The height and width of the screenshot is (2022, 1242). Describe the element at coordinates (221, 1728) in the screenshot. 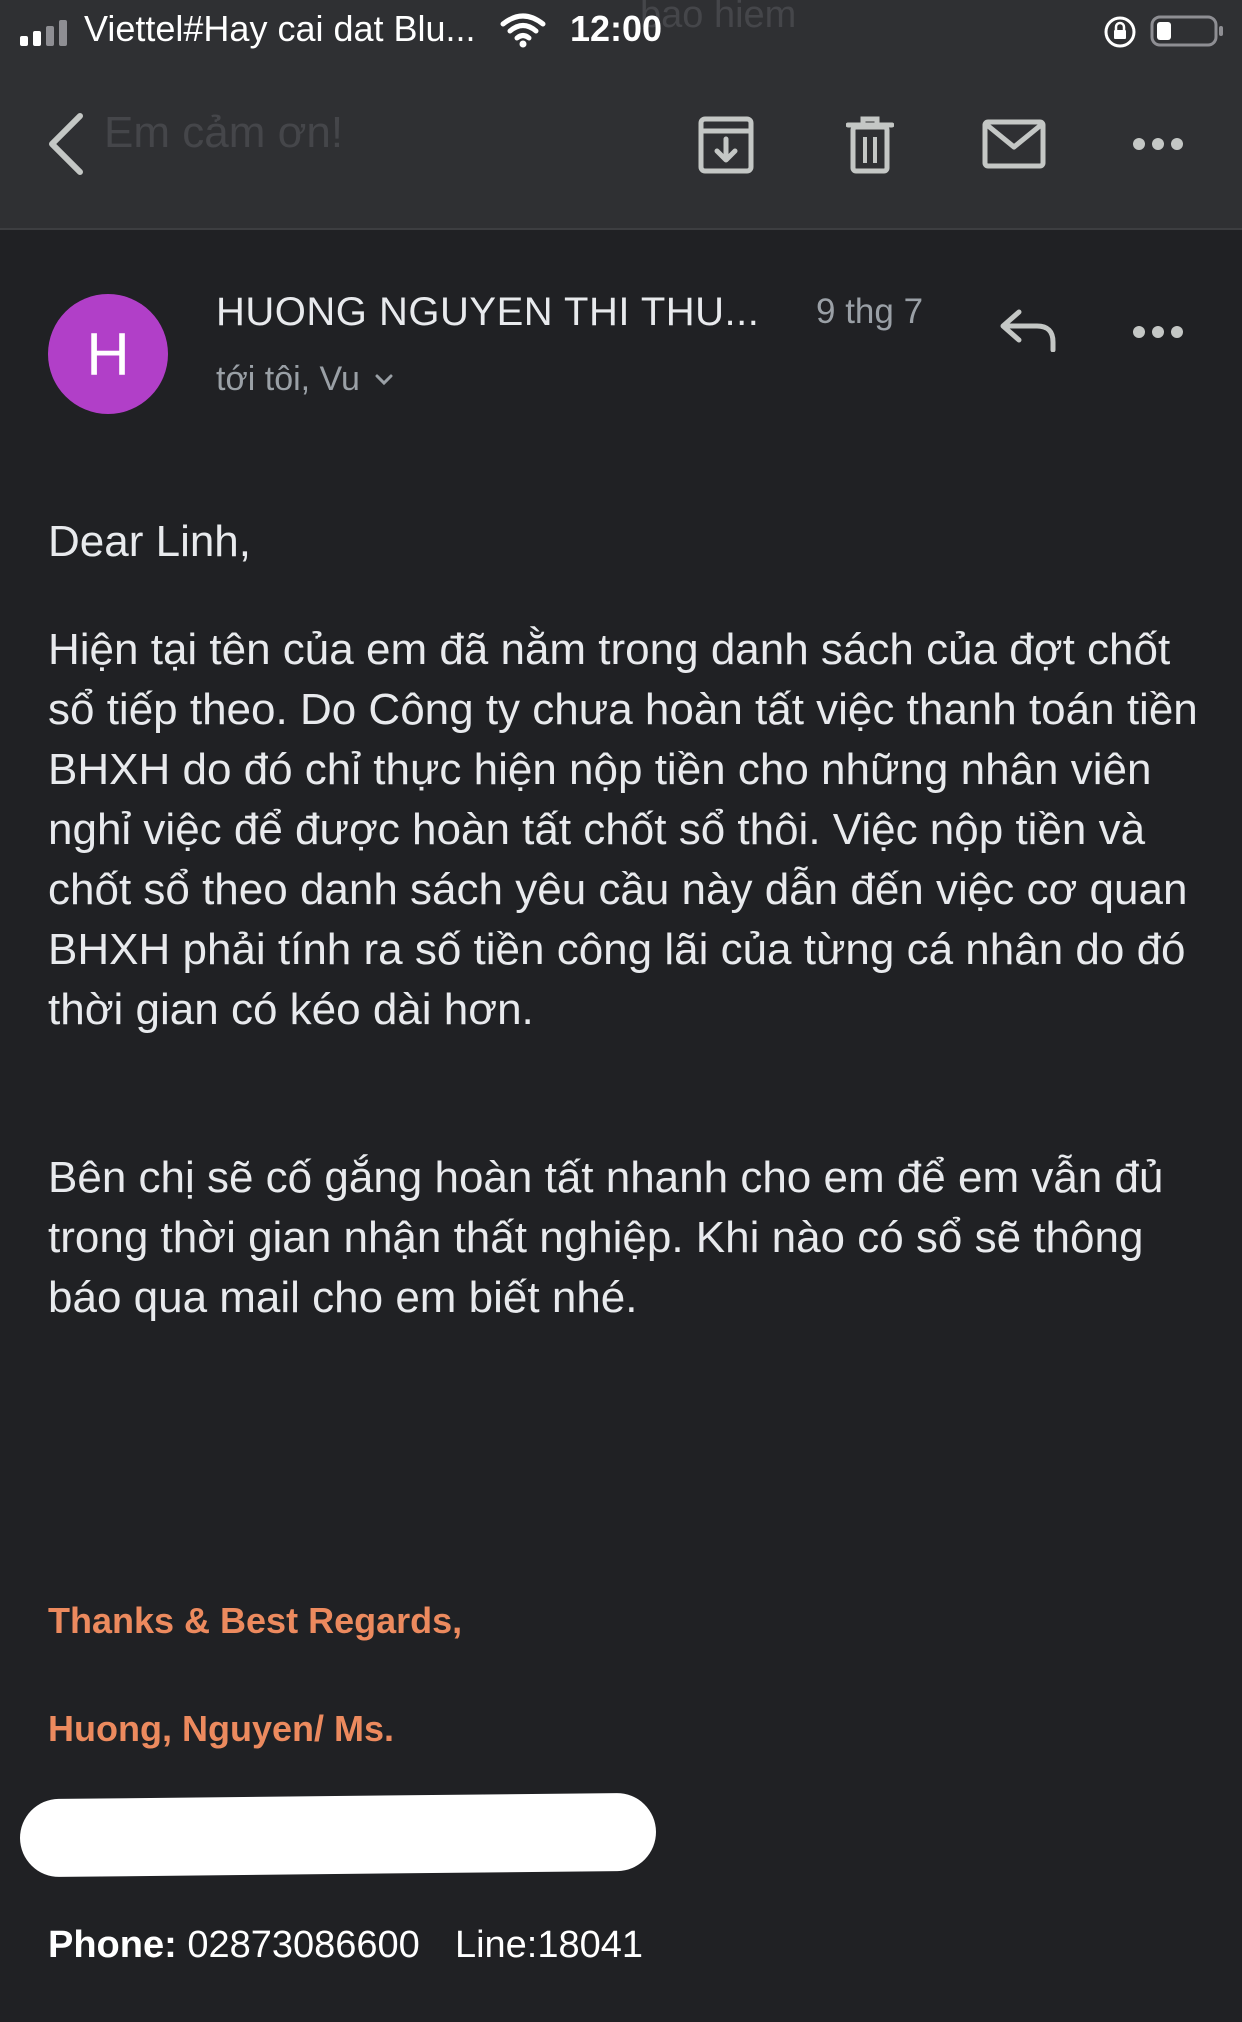

I see `signature-name: Huong, Nguyen/ Ms.` at that location.